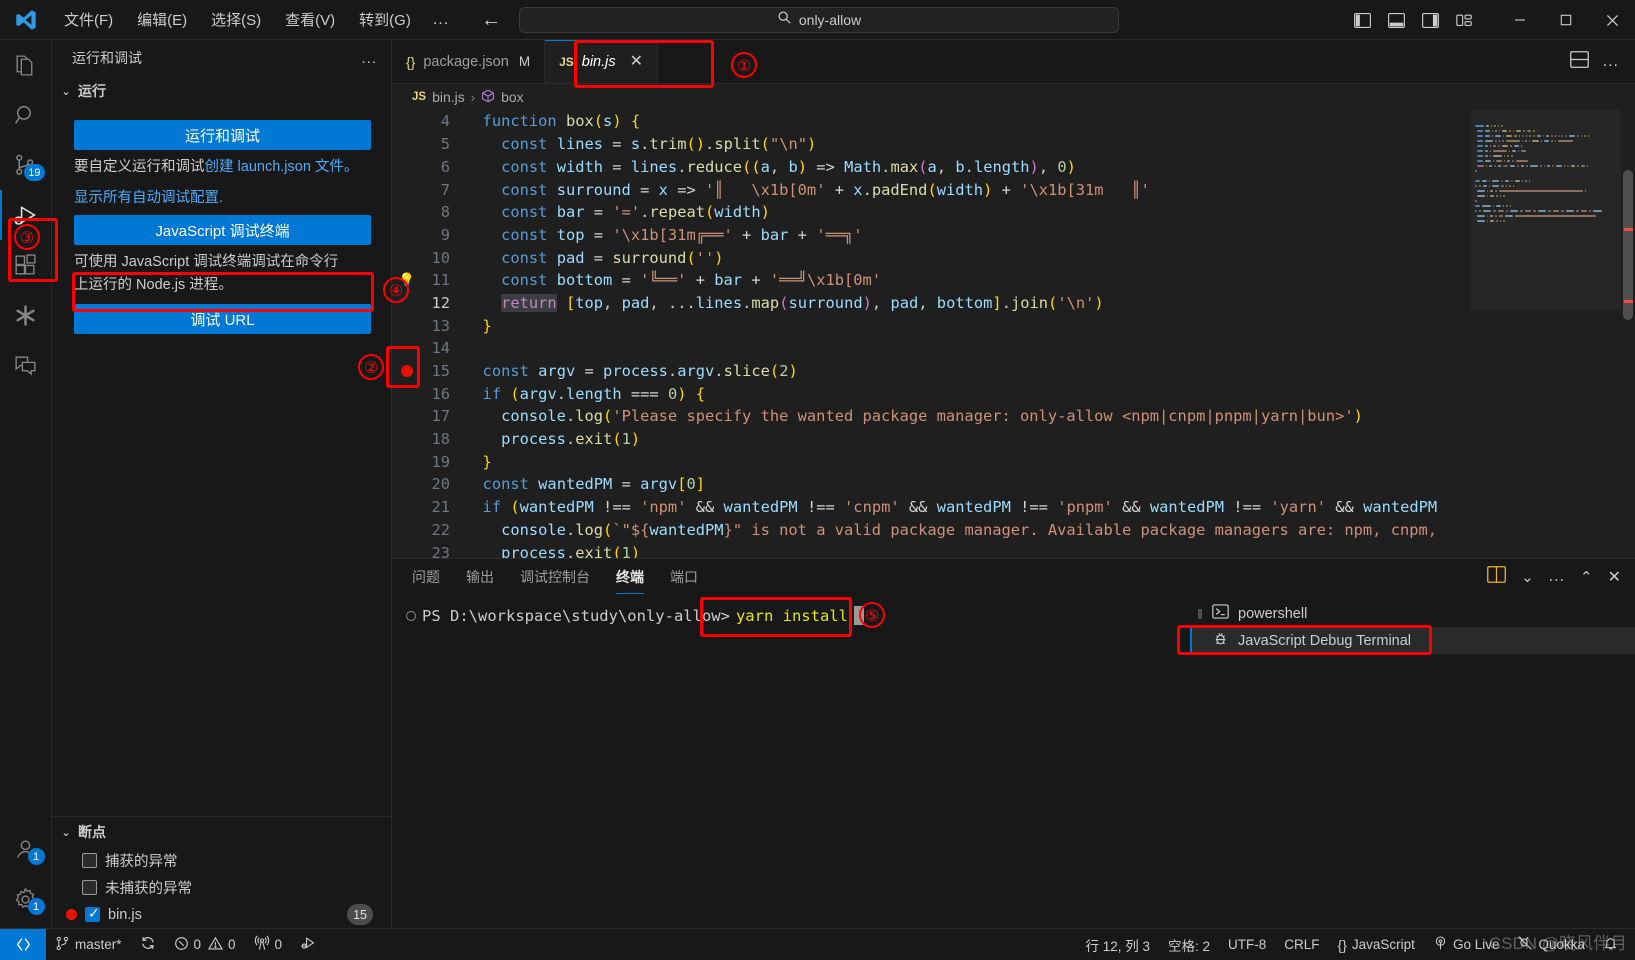 This screenshot has width=1635, height=960. Describe the element at coordinates (23, 944) in the screenshot. I see `remote-window-icon` at that location.